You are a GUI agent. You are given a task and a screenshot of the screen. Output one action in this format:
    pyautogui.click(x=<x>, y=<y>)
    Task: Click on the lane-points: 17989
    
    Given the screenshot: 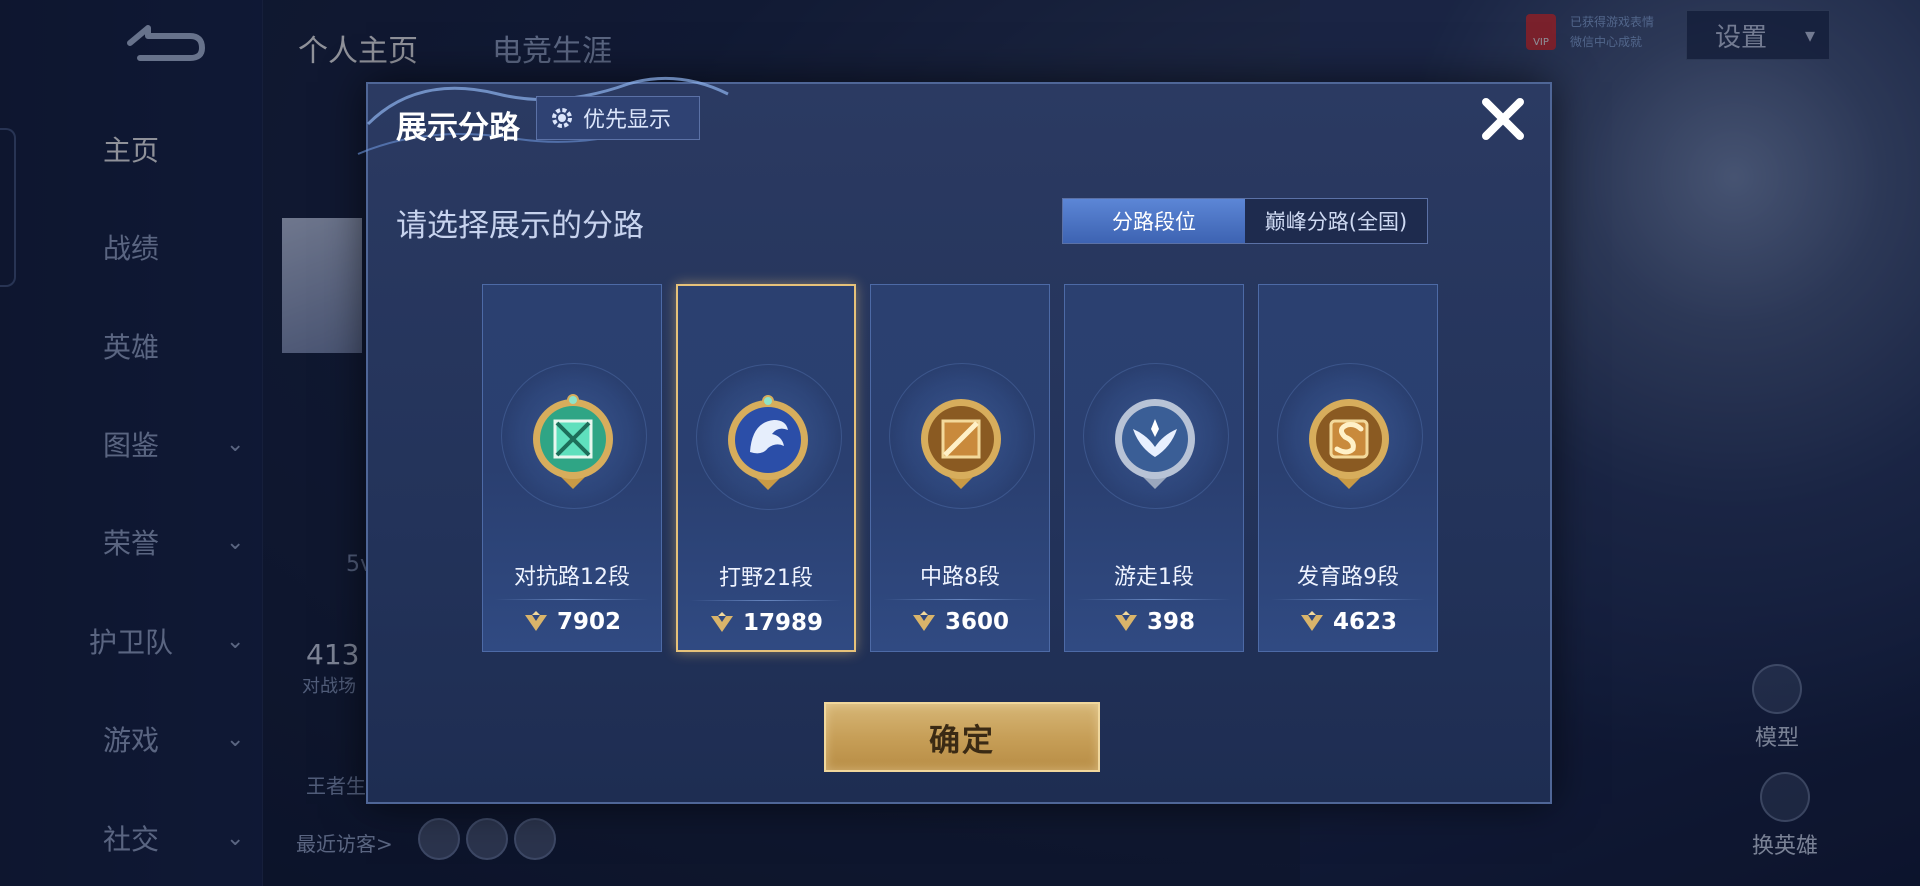 What is the action you would take?
    pyautogui.click(x=766, y=623)
    